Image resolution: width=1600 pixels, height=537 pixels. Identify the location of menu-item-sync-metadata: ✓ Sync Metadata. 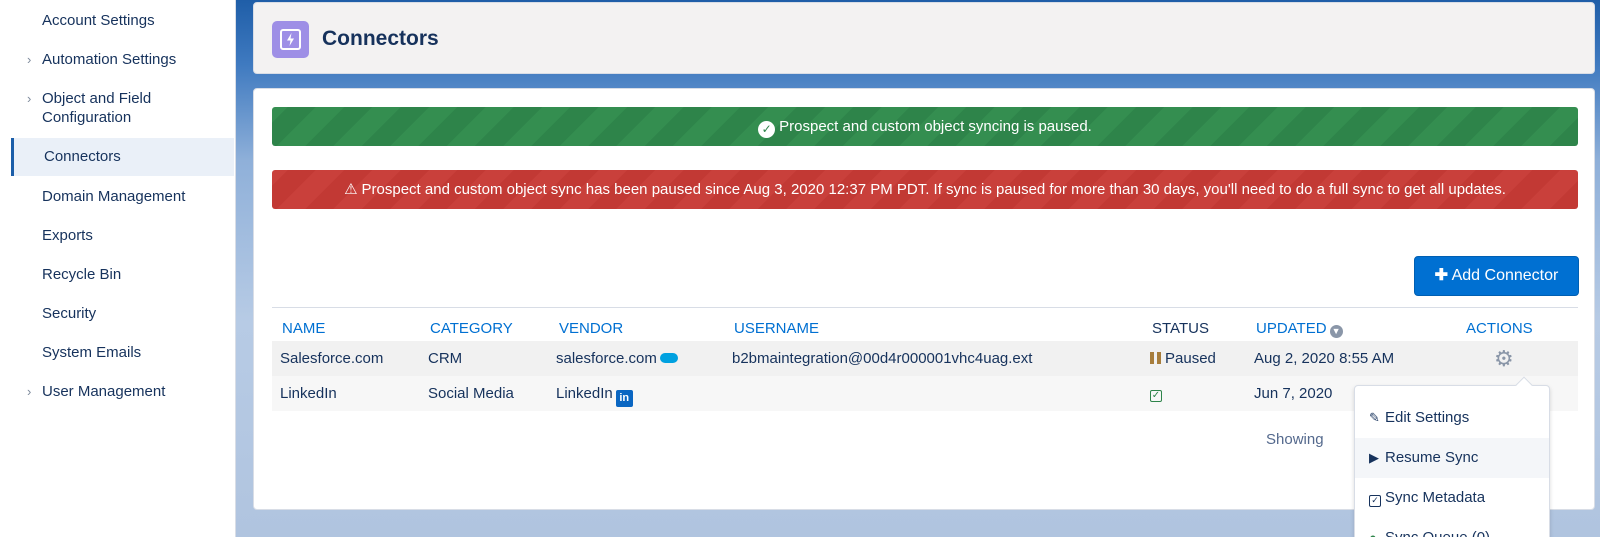
(1452, 498).